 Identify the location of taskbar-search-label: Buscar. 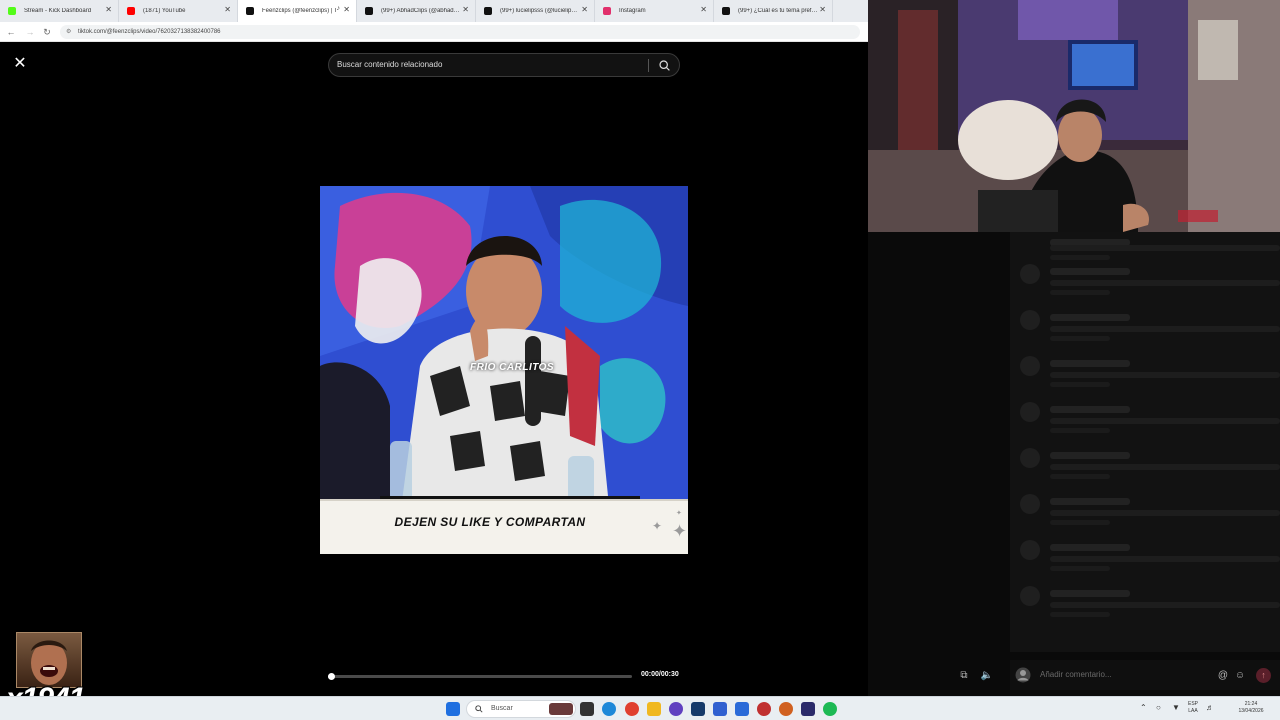
(502, 708).